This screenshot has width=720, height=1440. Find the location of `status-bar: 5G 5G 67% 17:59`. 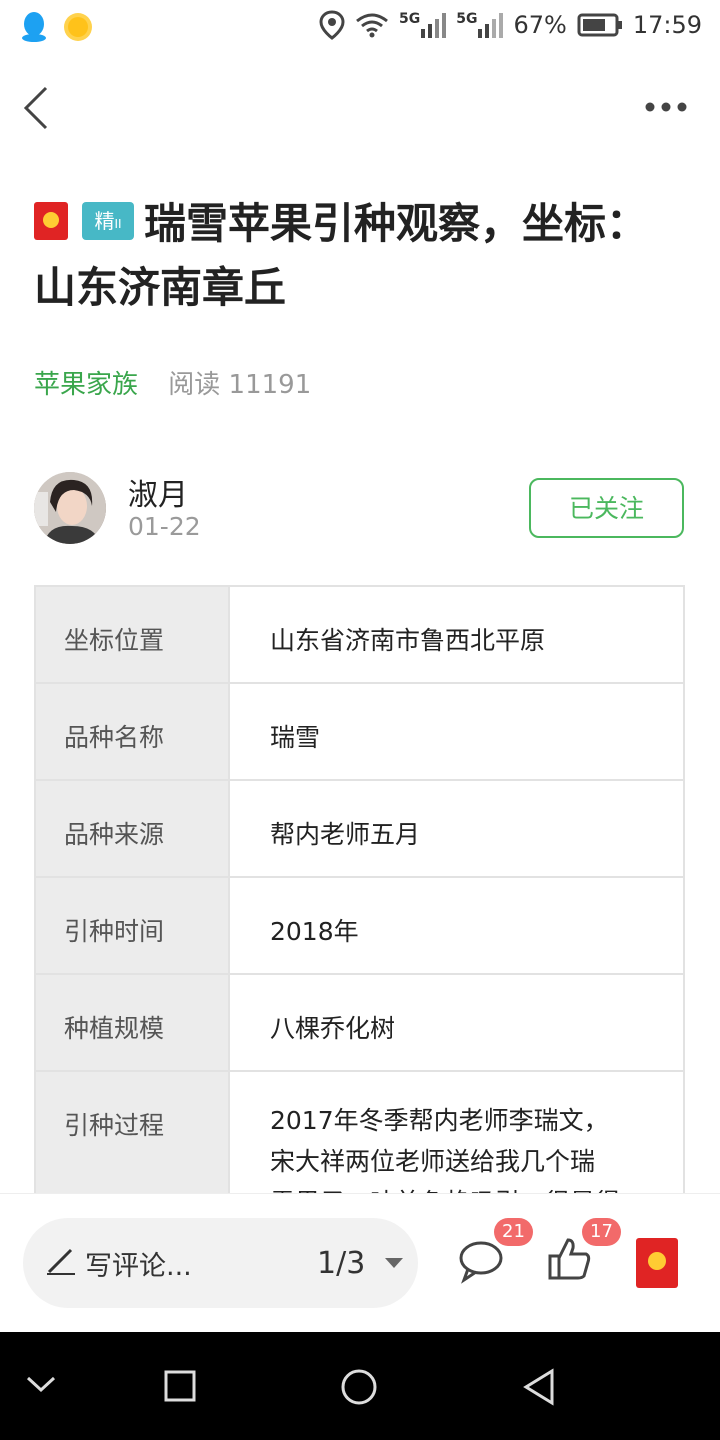

status-bar: 5G 5G 67% 17:59 is located at coordinates (360, 28).